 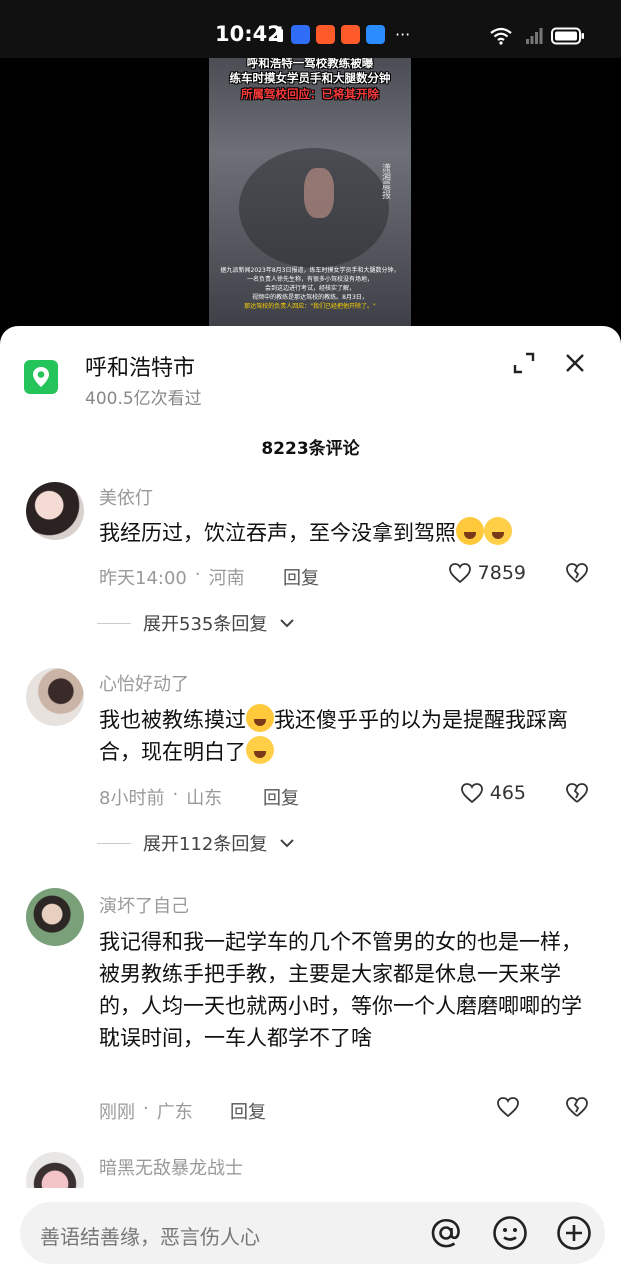 I want to click on video-caption-line: 据九派新闻2023年8月3日报道，练车时摸女学员手和大腿数分钟，, so click(x=310, y=270).